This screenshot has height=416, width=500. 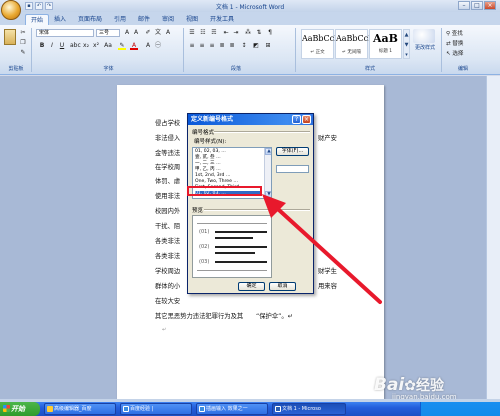 I want to click on vertical-scrollbar, so click(x=493, y=237).